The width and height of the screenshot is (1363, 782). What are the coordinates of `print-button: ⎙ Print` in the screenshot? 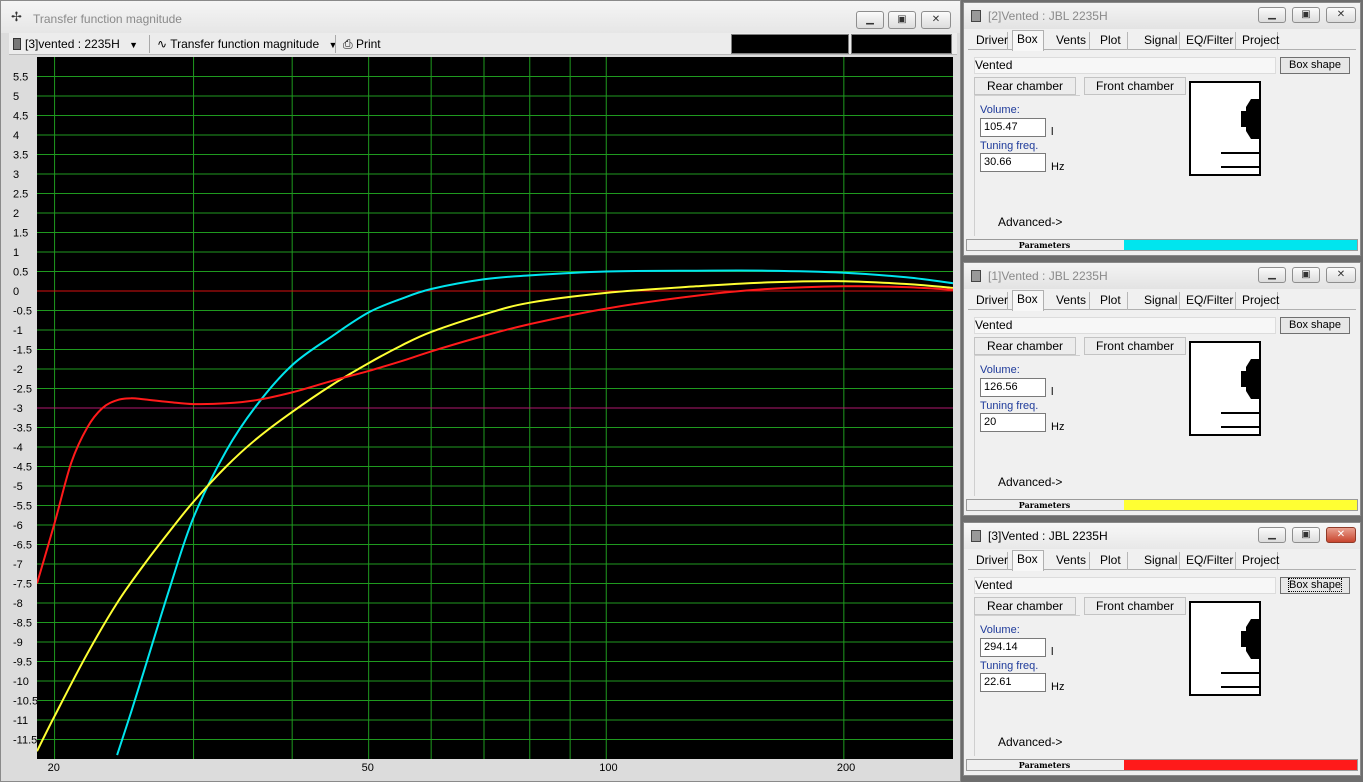 It's located at (362, 44).